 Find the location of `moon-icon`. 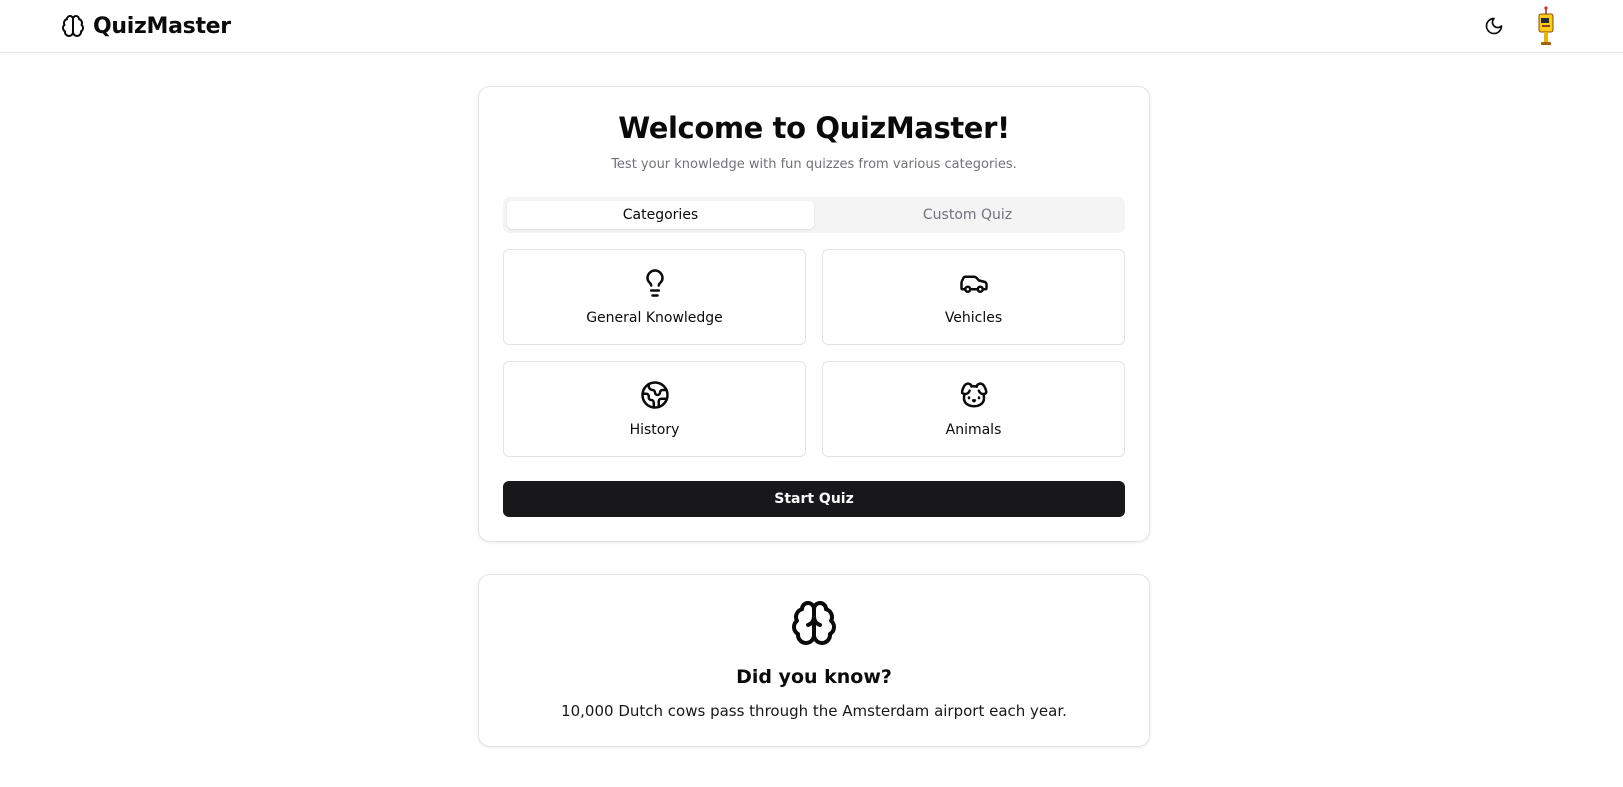

moon-icon is located at coordinates (1494, 26).